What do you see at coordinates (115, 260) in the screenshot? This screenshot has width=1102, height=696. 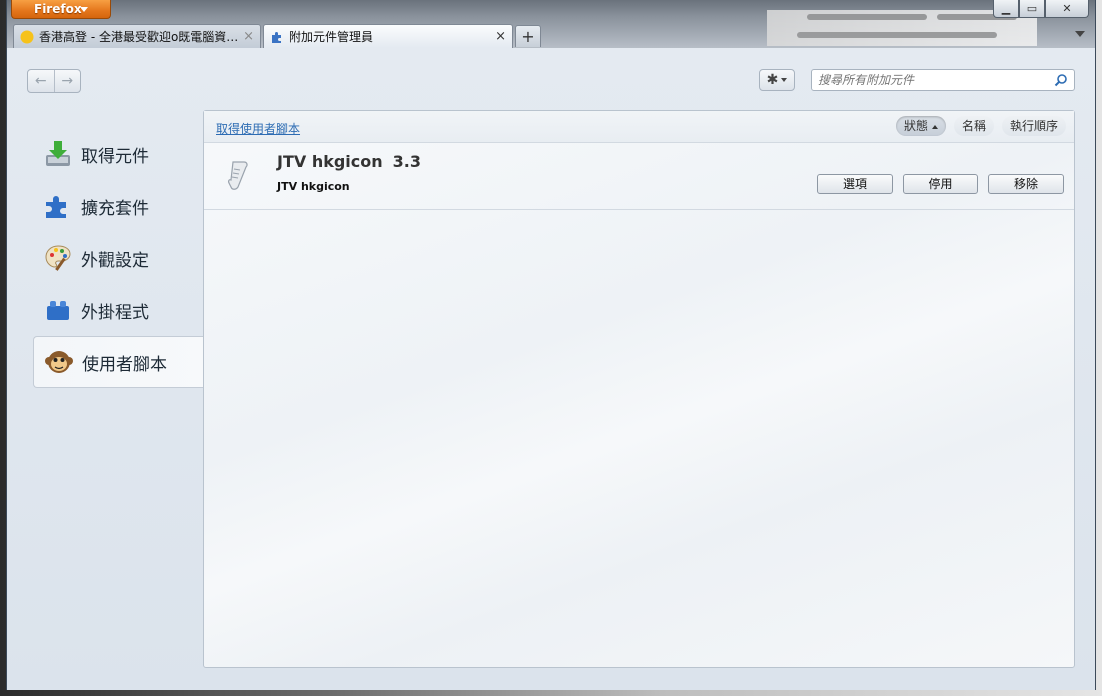 I see `sidebar-item-label: 外觀設定` at bounding box center [115, 260].